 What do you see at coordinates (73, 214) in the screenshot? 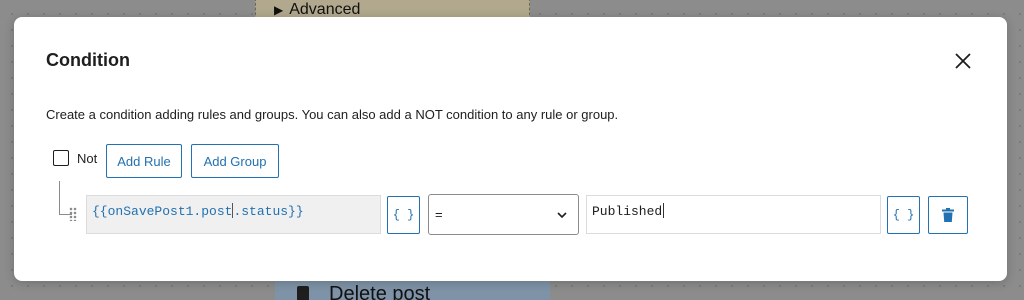
I see `drag-handle-icon` at bounding box center [73, 214].